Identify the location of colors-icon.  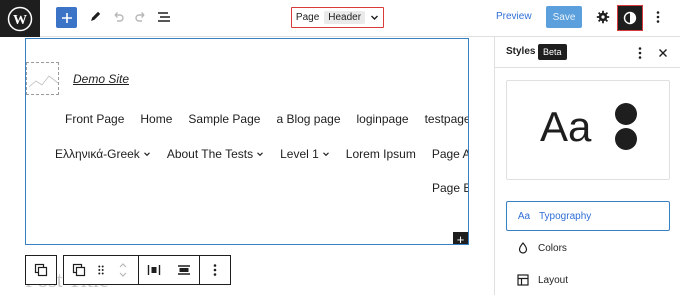
(523, 248).